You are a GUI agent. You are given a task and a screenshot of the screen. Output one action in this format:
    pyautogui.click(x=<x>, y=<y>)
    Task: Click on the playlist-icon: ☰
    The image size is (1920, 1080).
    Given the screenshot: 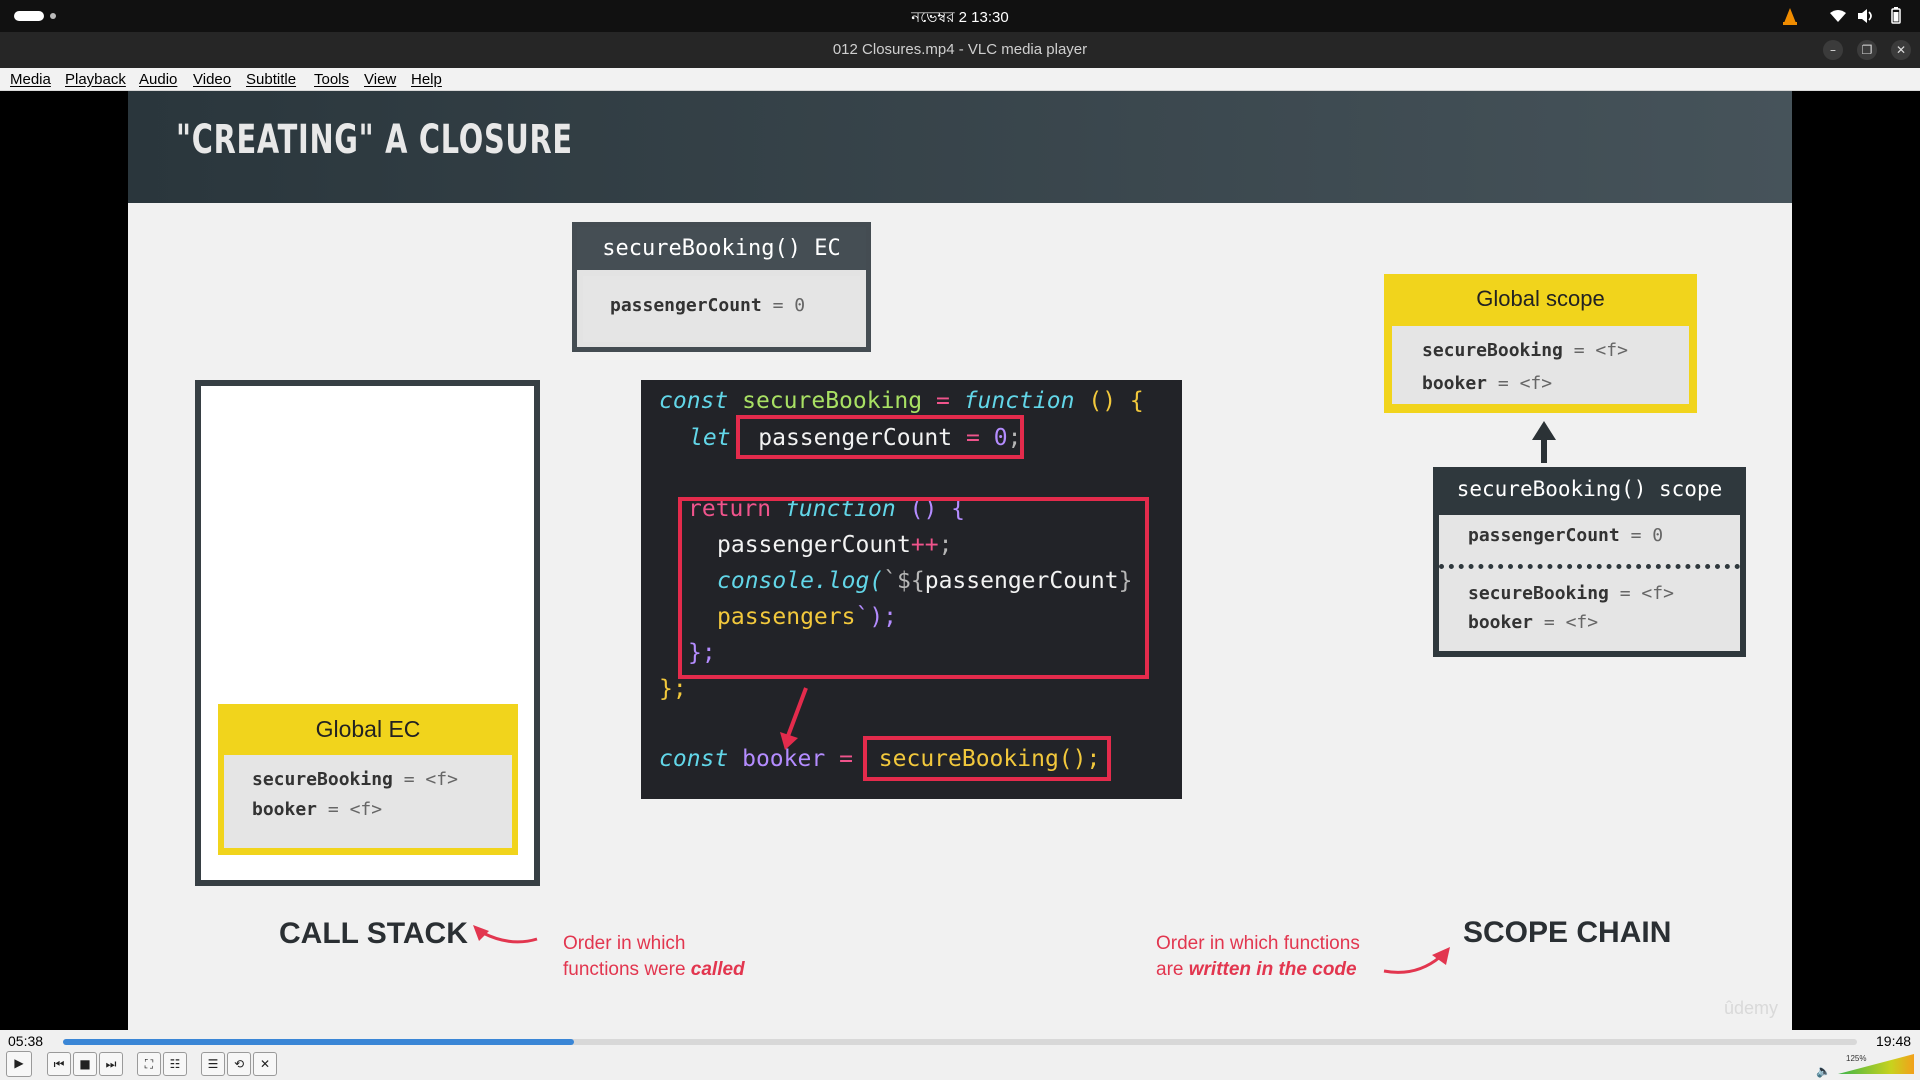 What is the action you would take?
    pyautogui.click(x=213, y=1064)
    